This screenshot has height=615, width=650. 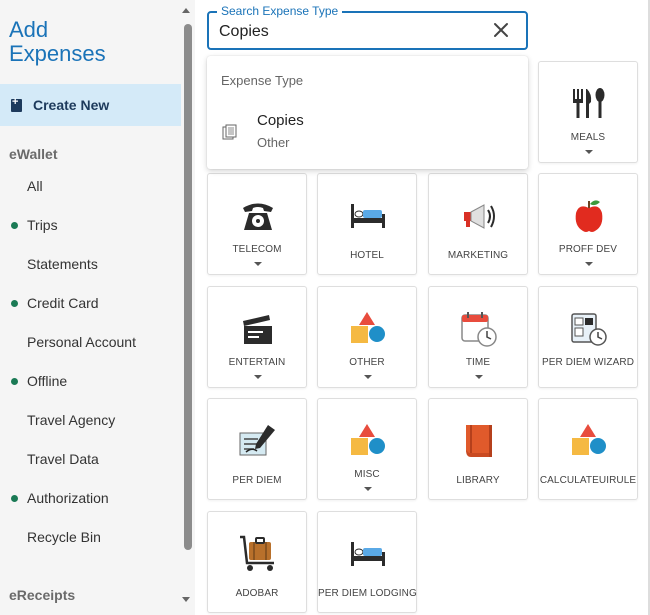 I want to click on sidebar-item-offline: Offline, so click(x=90, y=381).